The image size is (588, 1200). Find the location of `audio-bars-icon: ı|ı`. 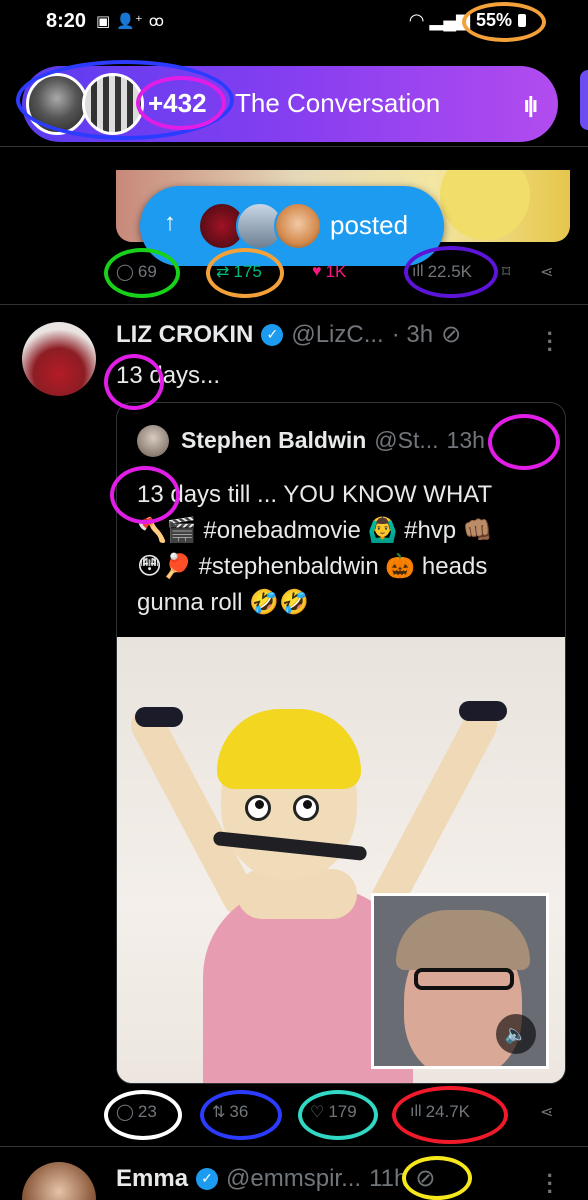

audio-bars-icon: ı|ı is located at coordinates (531, 105).